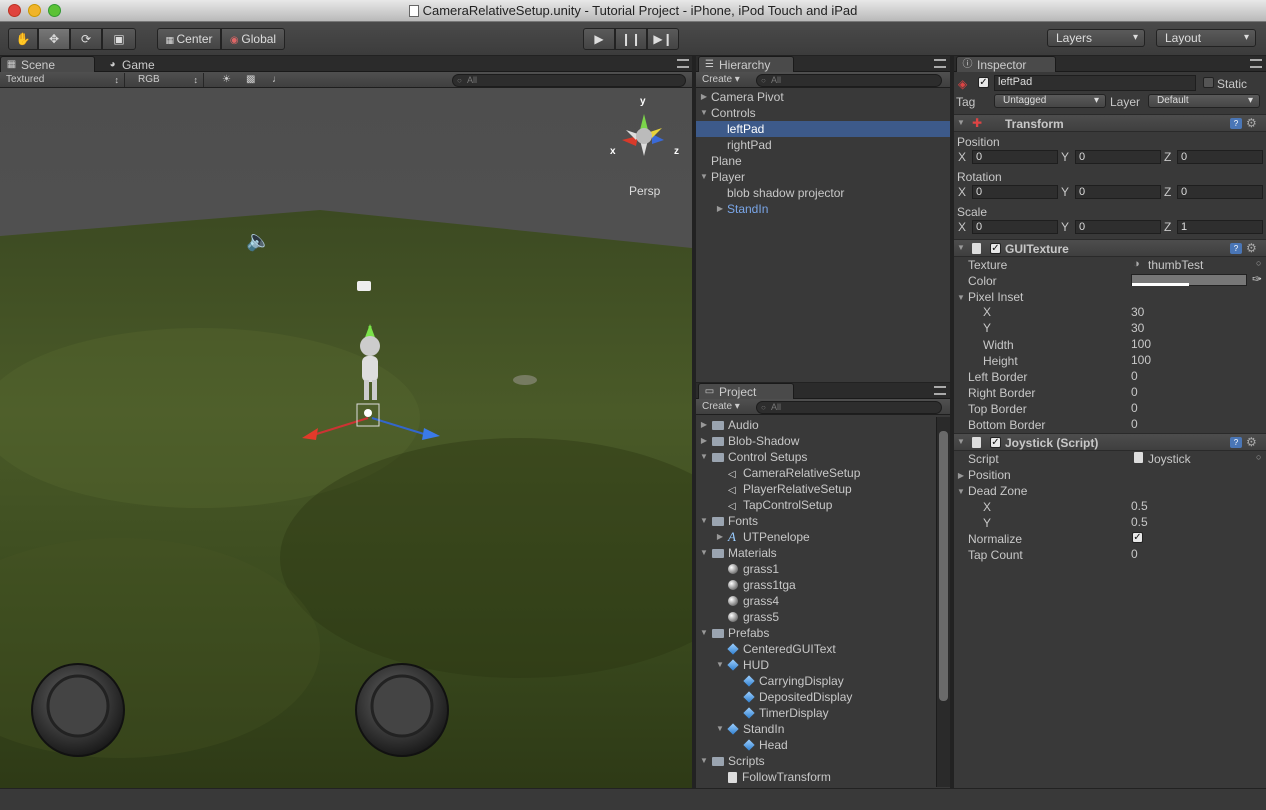 This screenshot has height=810, width=1266. I want to click on list-item: Head, so click(816, 745).